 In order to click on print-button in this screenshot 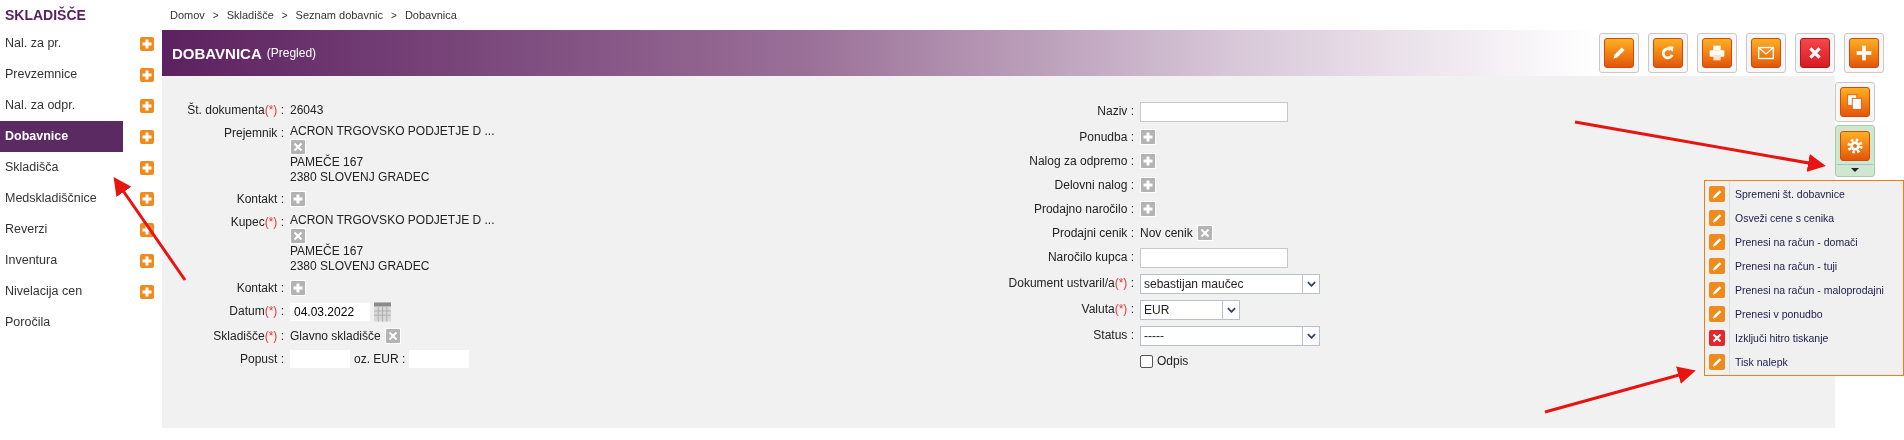, I will do `click(1717, 53)`.